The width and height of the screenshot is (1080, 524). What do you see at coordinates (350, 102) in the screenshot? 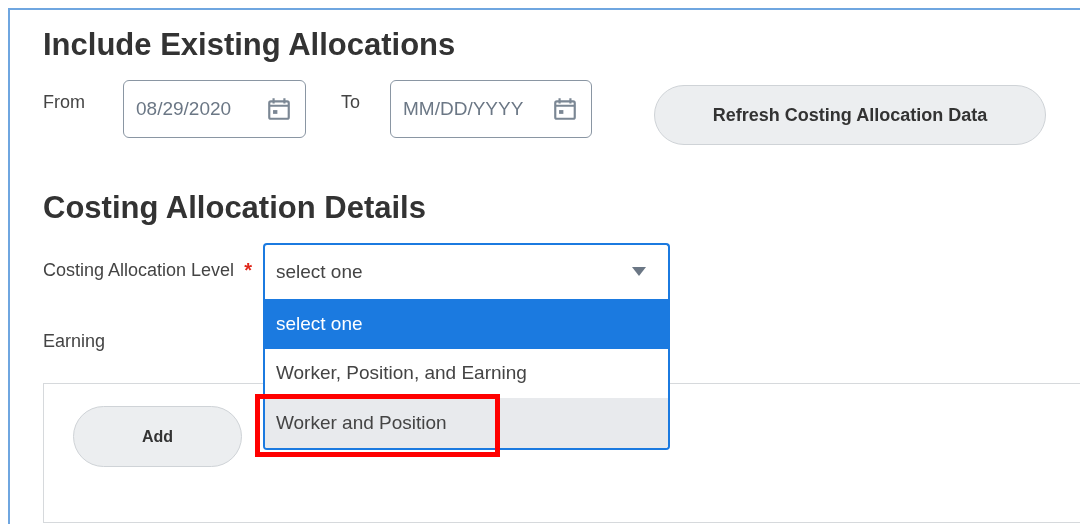
I see `to-label: To` at bounding box center [350, 102].